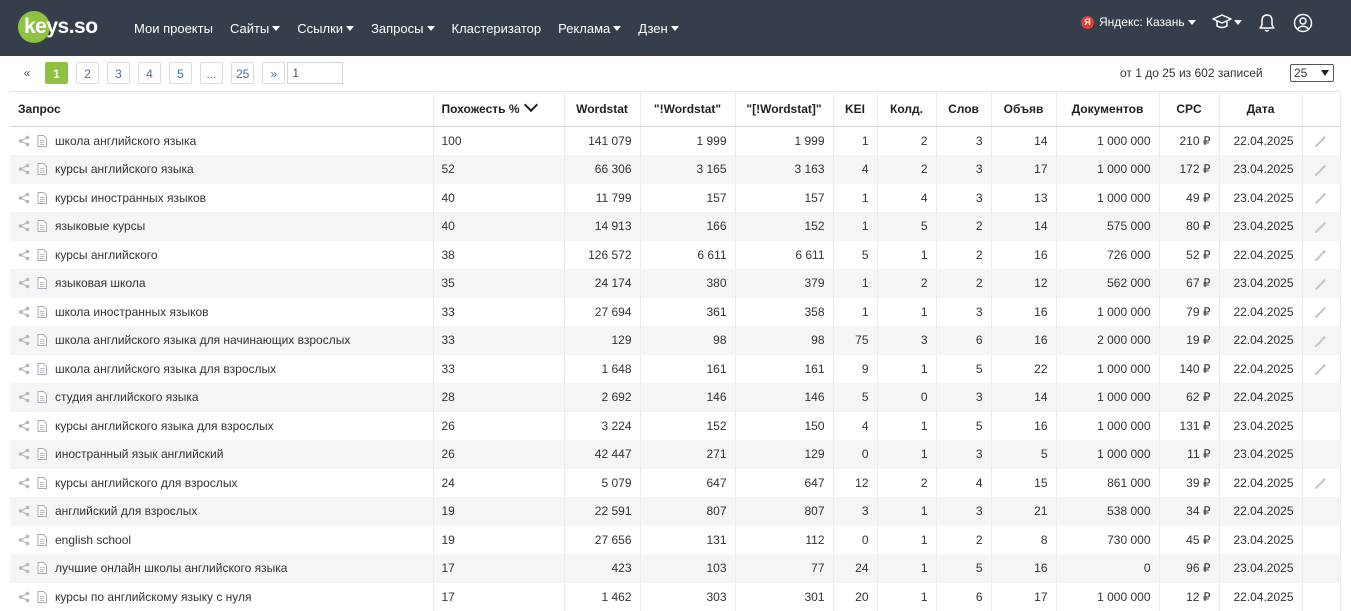  I want to click on column-header: KEI, so click(855, 109).